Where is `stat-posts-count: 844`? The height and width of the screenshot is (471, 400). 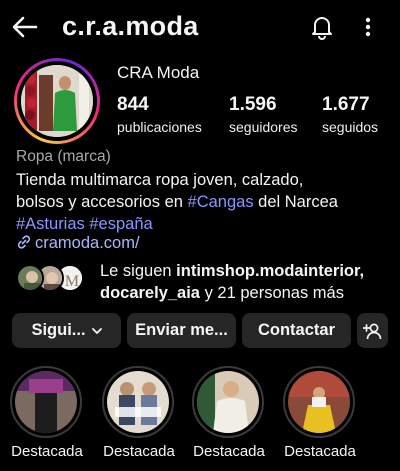 stat-posts-count: 844 is located at coordinates (133, 104).